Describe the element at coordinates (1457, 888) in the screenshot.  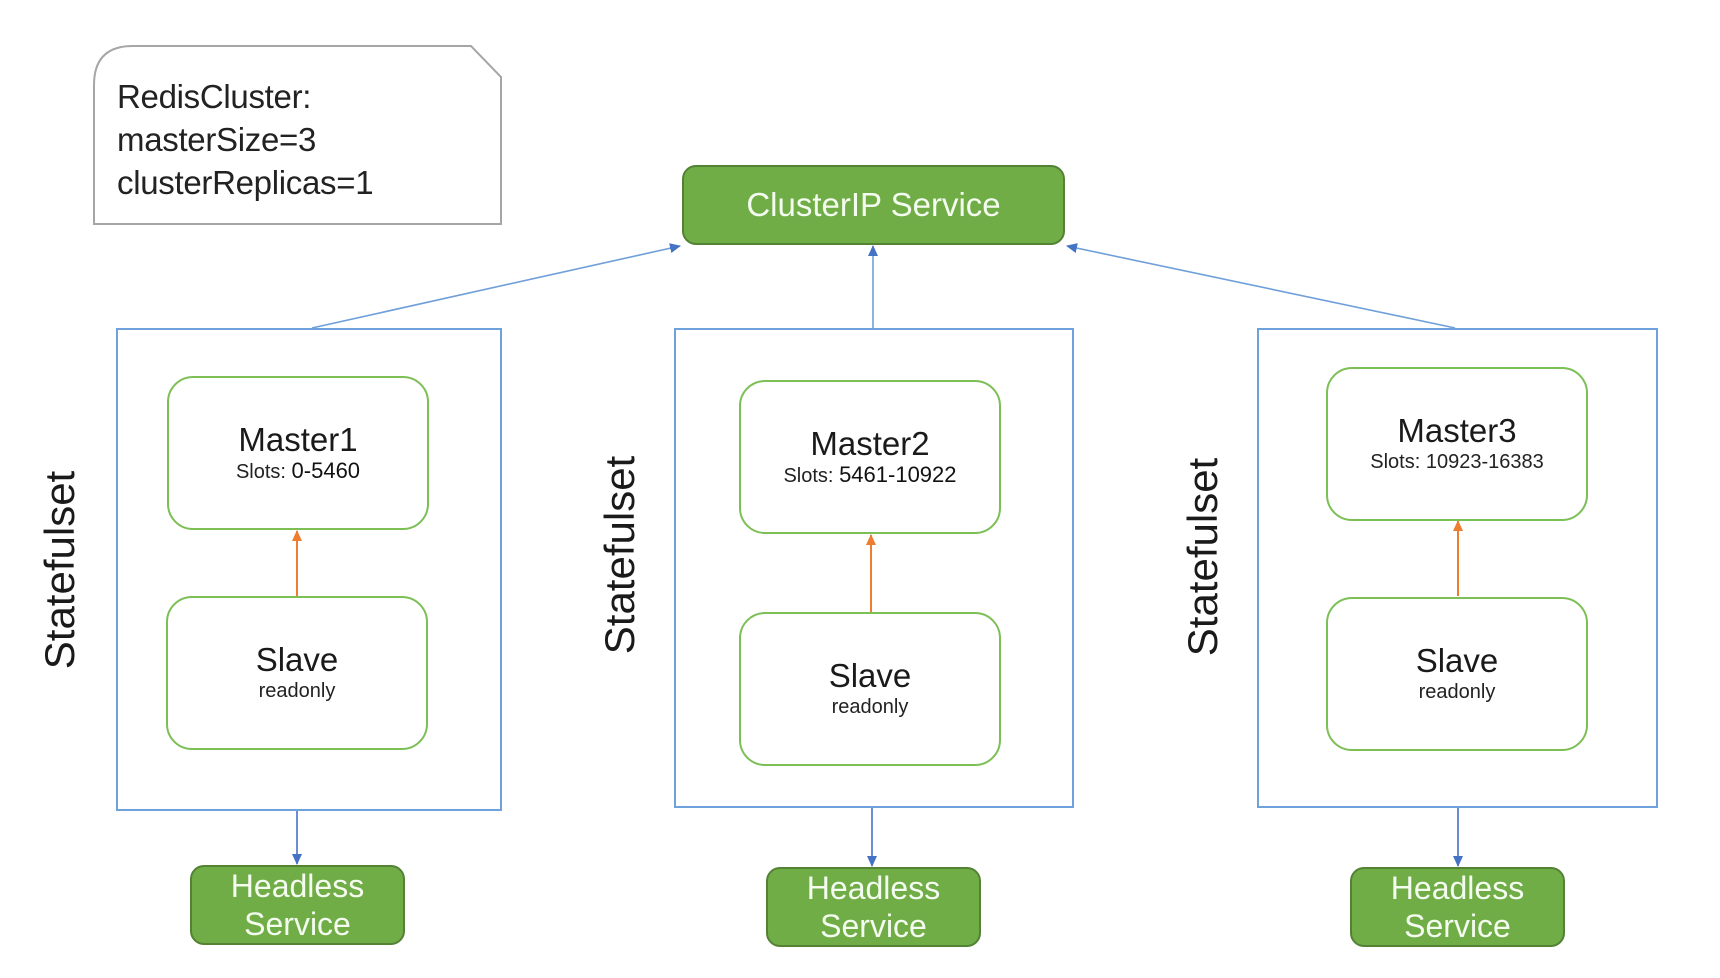
I see `headless-service-3-line1: Headless` at that location.